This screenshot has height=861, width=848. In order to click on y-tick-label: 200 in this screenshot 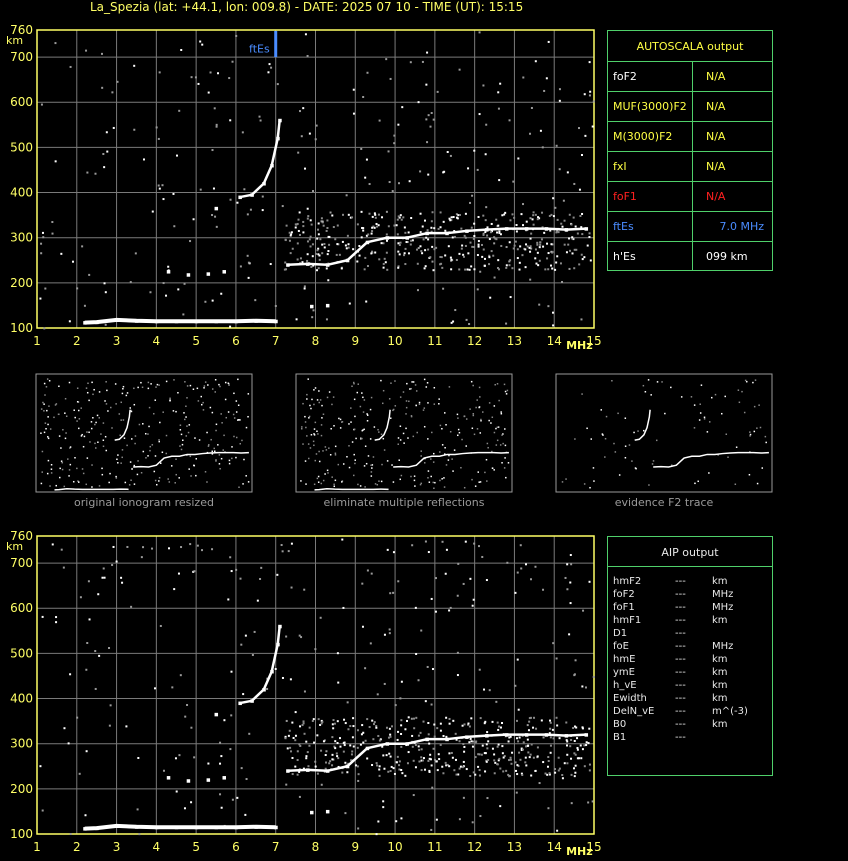, I will do `click(21, 789)`.